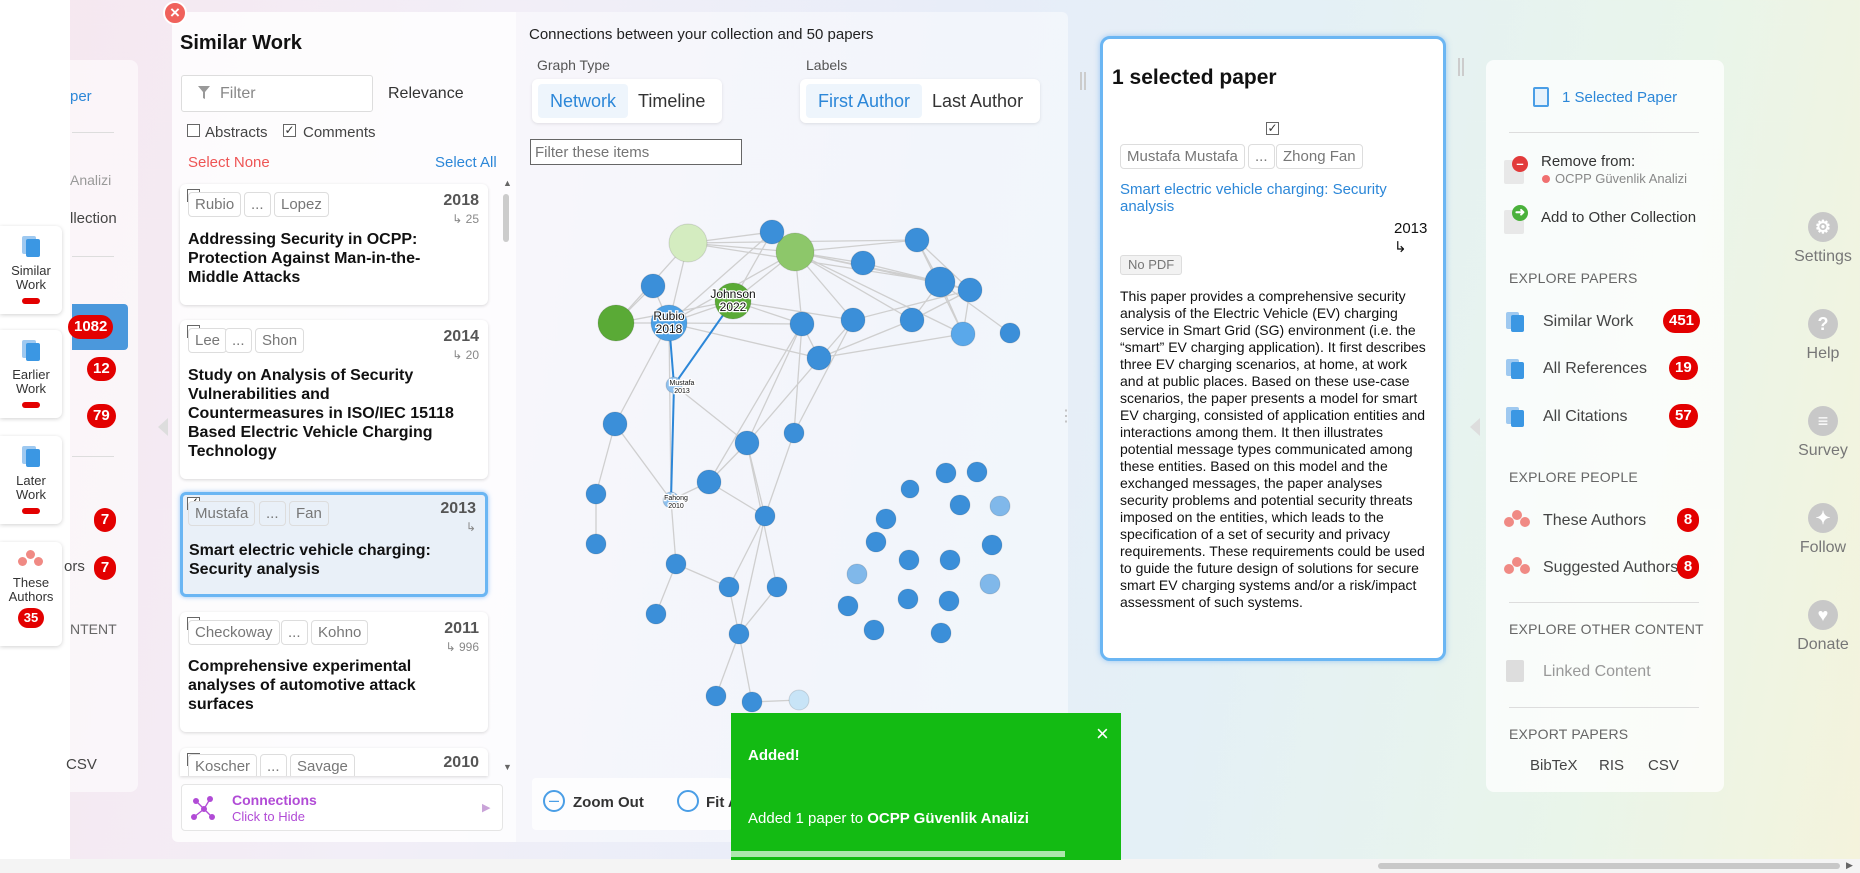 The image size is (1860, 873). What do you see at coordinates (864, 101) in the screenshot?
I see `first-author-option: First Author` at bounding box center [864, 101].